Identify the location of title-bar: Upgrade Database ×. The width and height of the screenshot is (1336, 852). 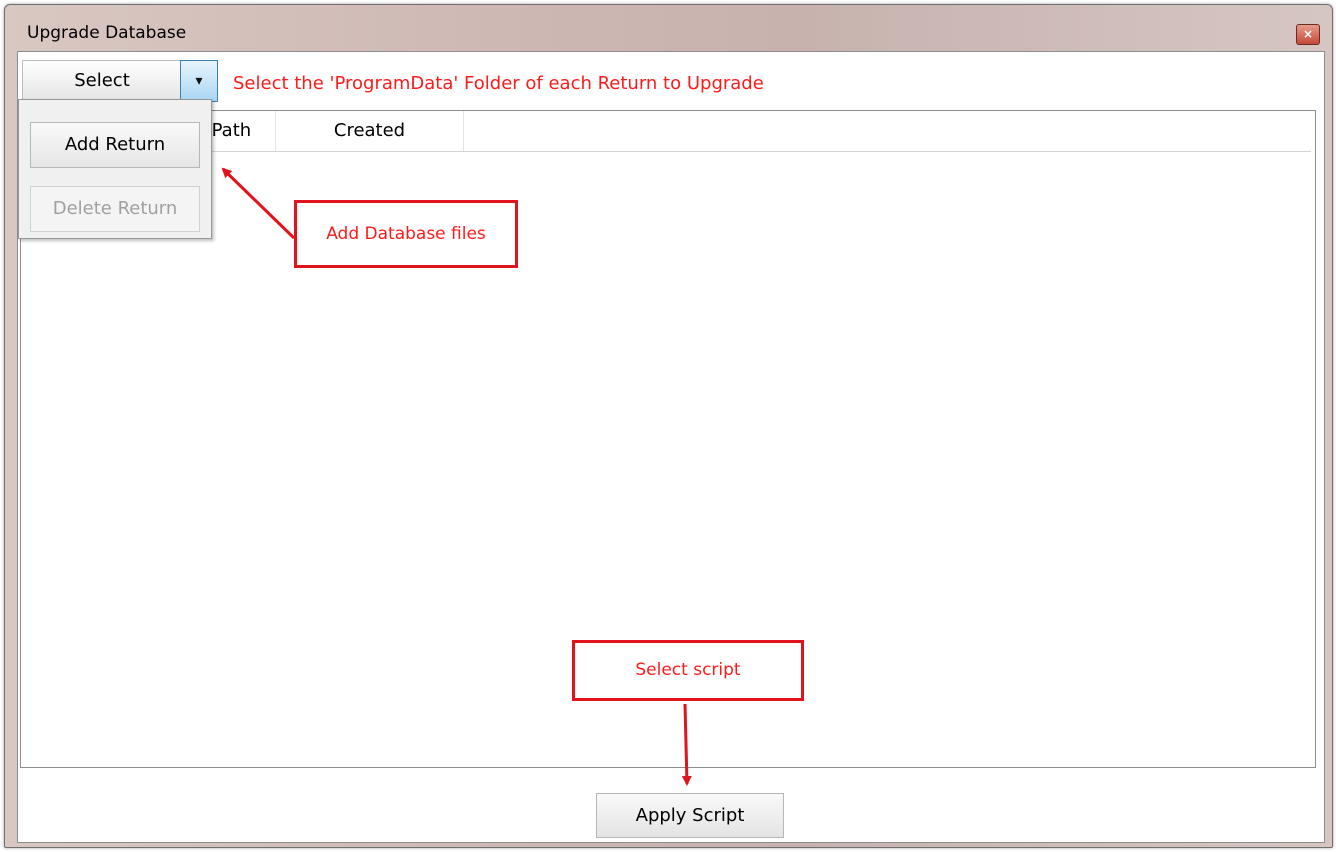
(668, 29).